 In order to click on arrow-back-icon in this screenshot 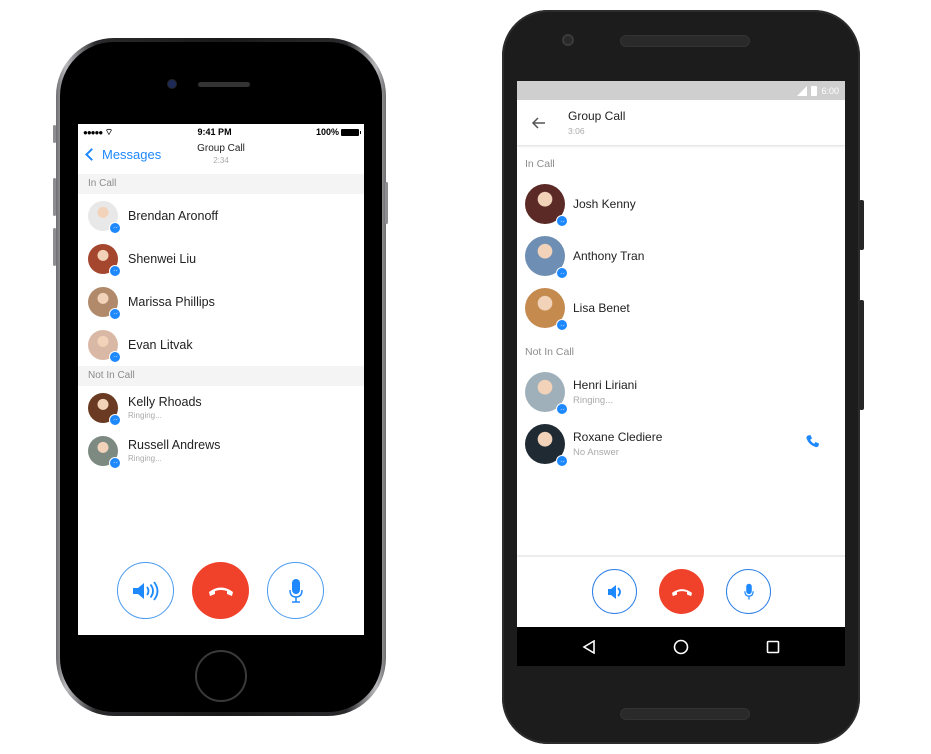, I will do `click(539, 123)`.